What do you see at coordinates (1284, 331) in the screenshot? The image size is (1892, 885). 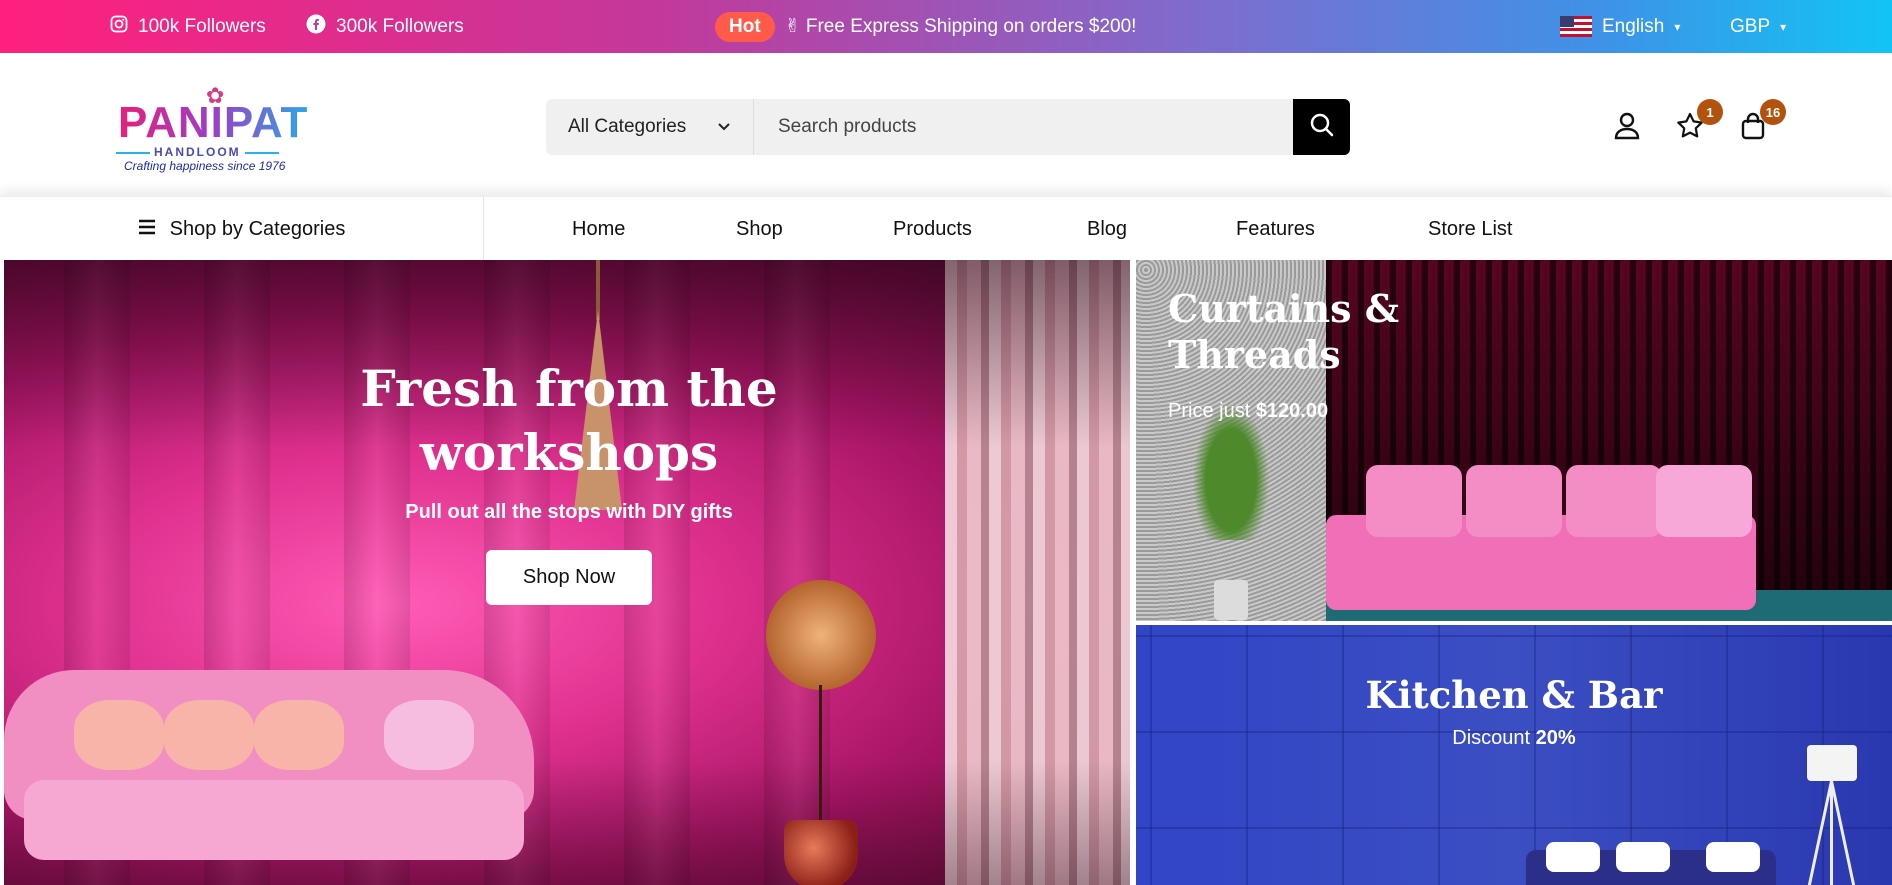 I see `curtains-banner-title: Curtains & Threads` at bounding box center [1284, 331].